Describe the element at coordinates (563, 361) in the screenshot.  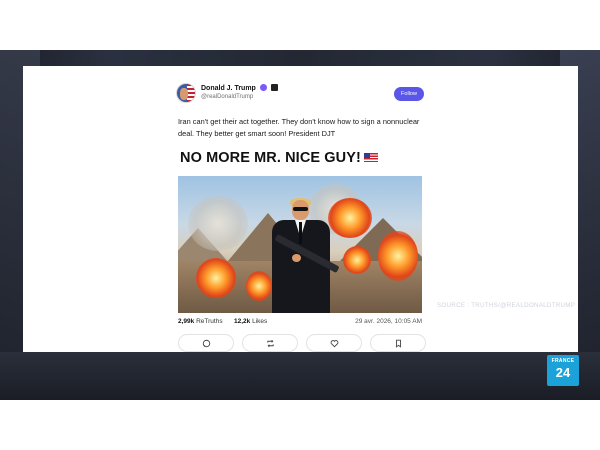
I see `logo-top-text: FRANCE` at that location.